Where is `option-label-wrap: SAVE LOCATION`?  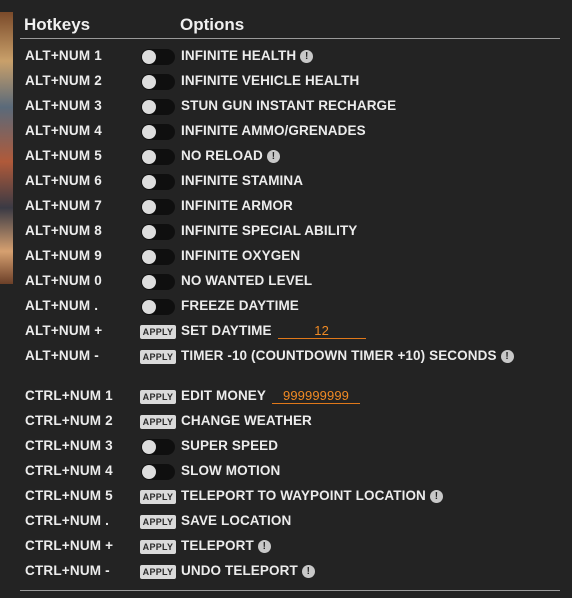 option-label-wrap: SAVE LOCATION is located at coordinates (236, 520).